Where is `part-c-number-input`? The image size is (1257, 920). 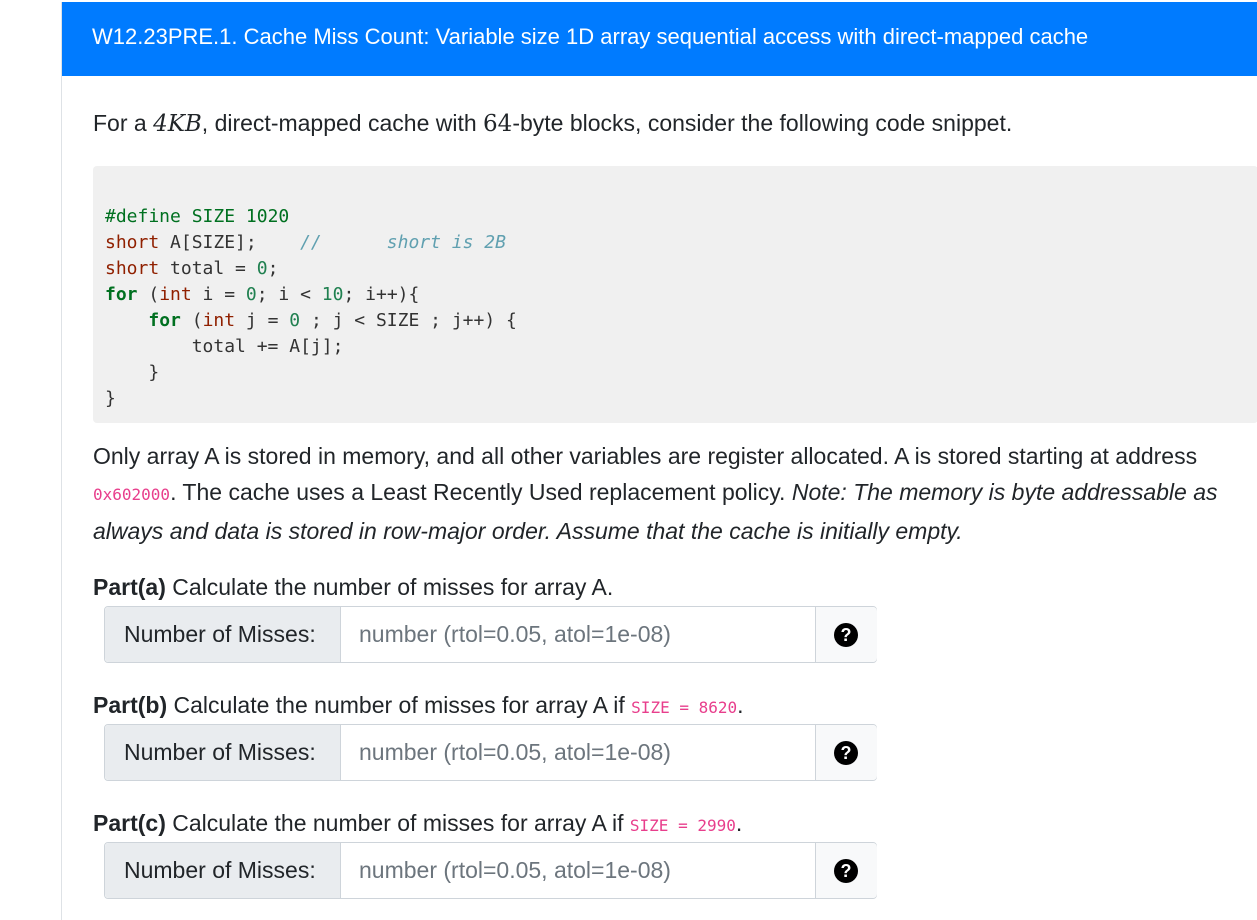 part-c-number-input is located at coordinates (578, 870).